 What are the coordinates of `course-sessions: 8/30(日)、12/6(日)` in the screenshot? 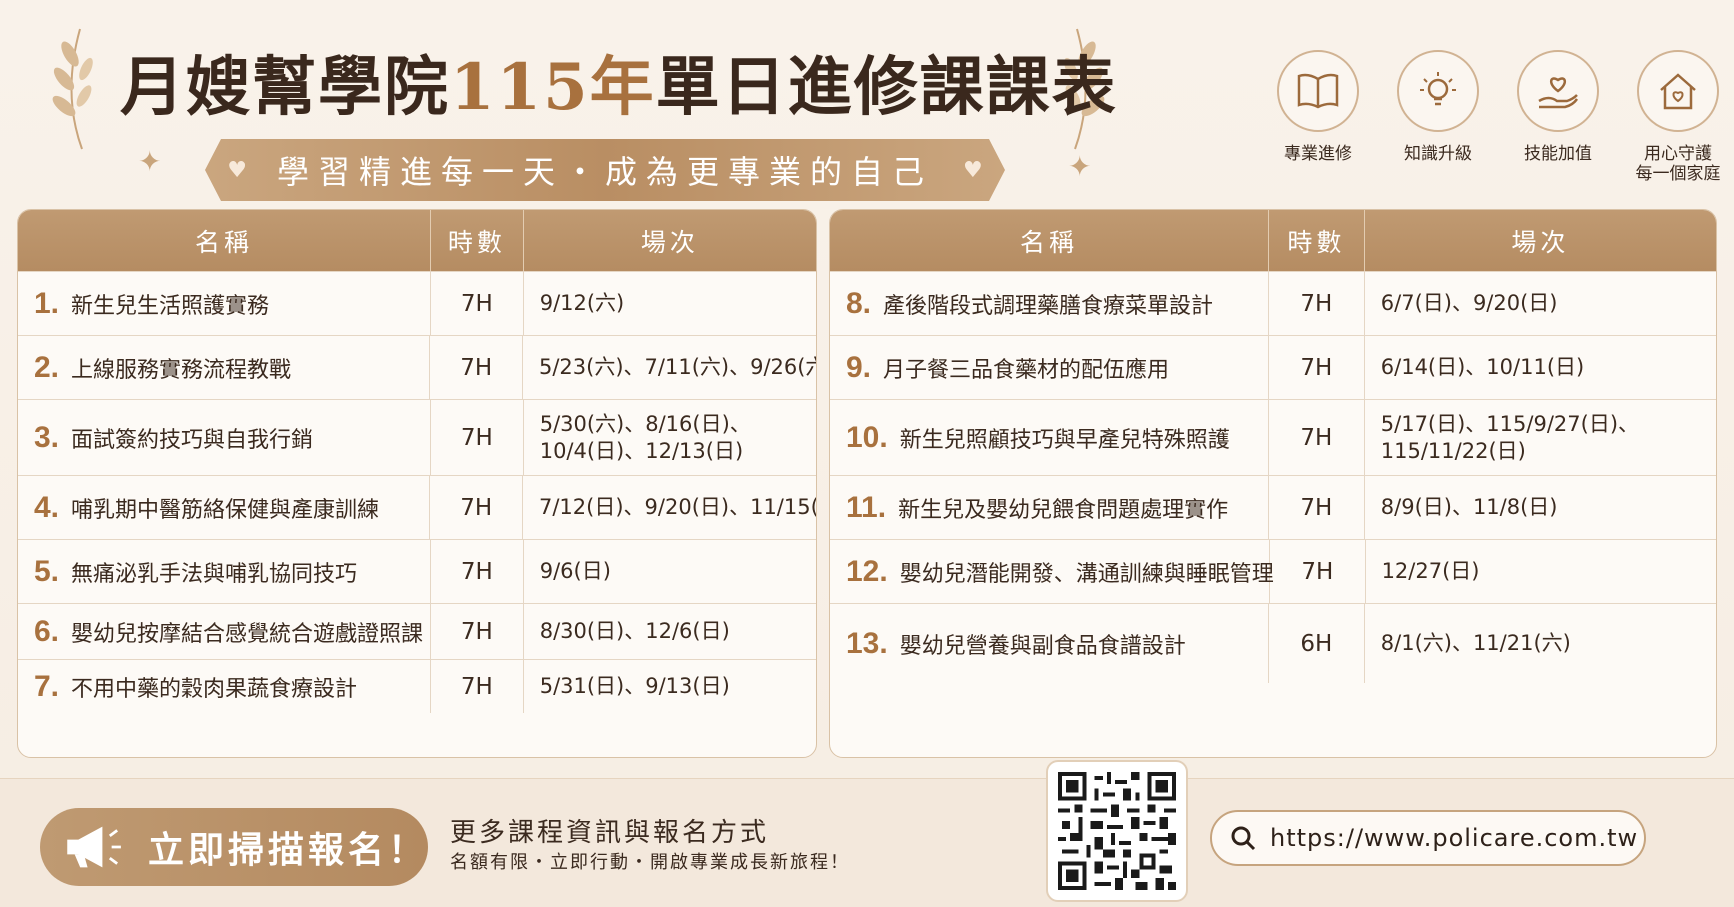 It's located at (670, 631).